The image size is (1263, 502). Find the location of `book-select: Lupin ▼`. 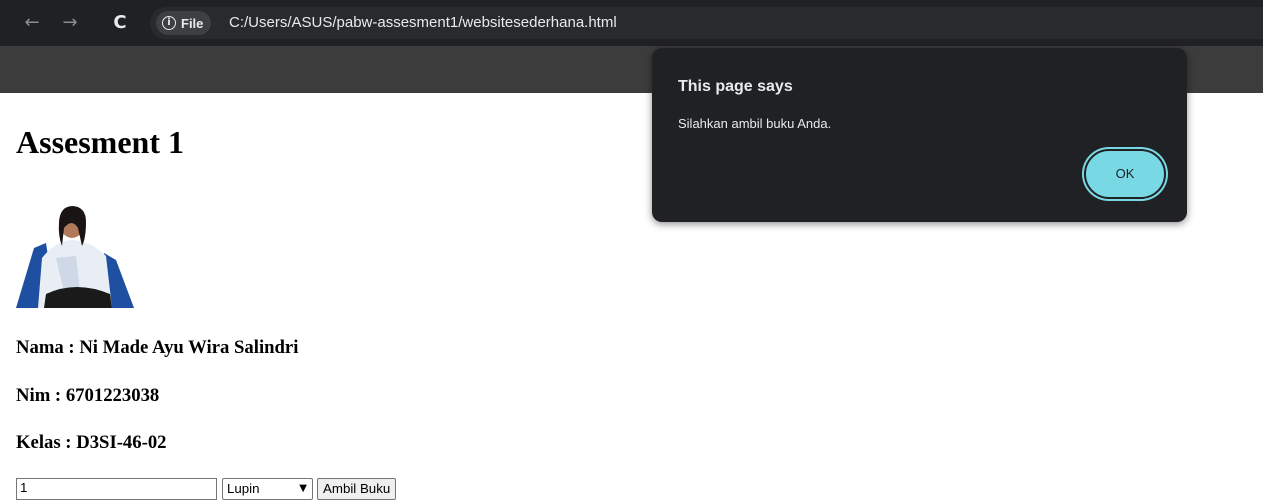

book-select: Lupin ▼ is located at coordinates (267, 489).